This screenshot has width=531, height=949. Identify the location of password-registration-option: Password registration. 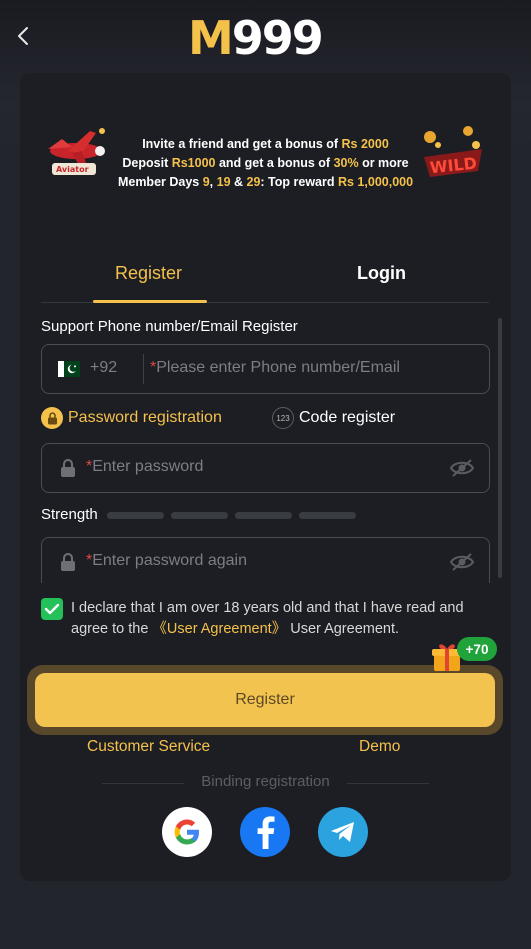
(131, 418).